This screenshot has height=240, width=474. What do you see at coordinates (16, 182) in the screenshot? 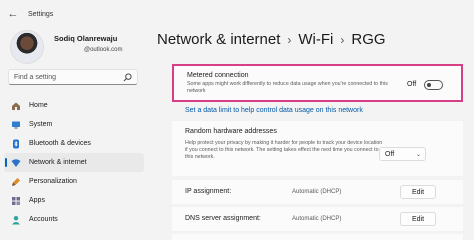
I see `brush-icon` at bounding box center [16, 182].